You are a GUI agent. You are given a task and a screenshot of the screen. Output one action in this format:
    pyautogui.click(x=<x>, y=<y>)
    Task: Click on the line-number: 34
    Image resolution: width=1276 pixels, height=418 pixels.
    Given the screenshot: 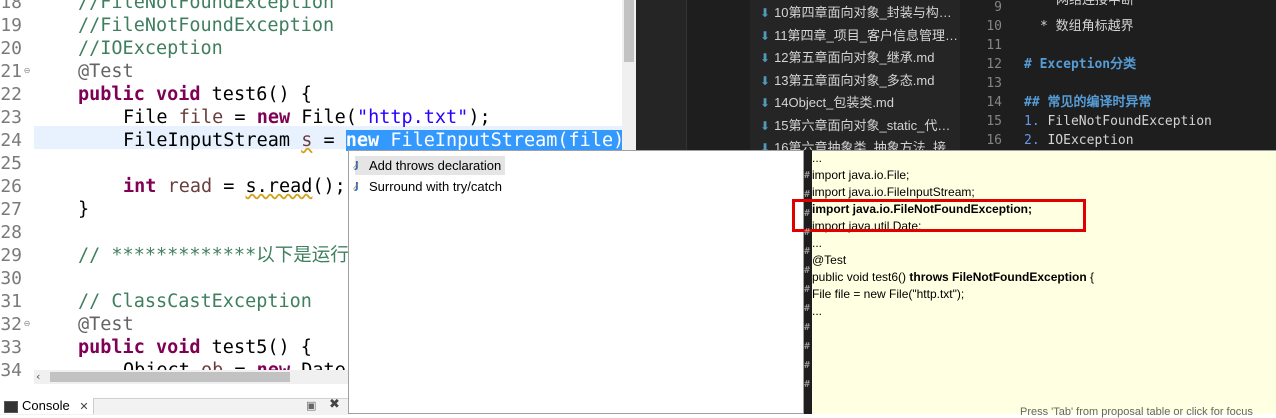 What is the action you would take?
    pyautogui.click(x=11, y=370)
    